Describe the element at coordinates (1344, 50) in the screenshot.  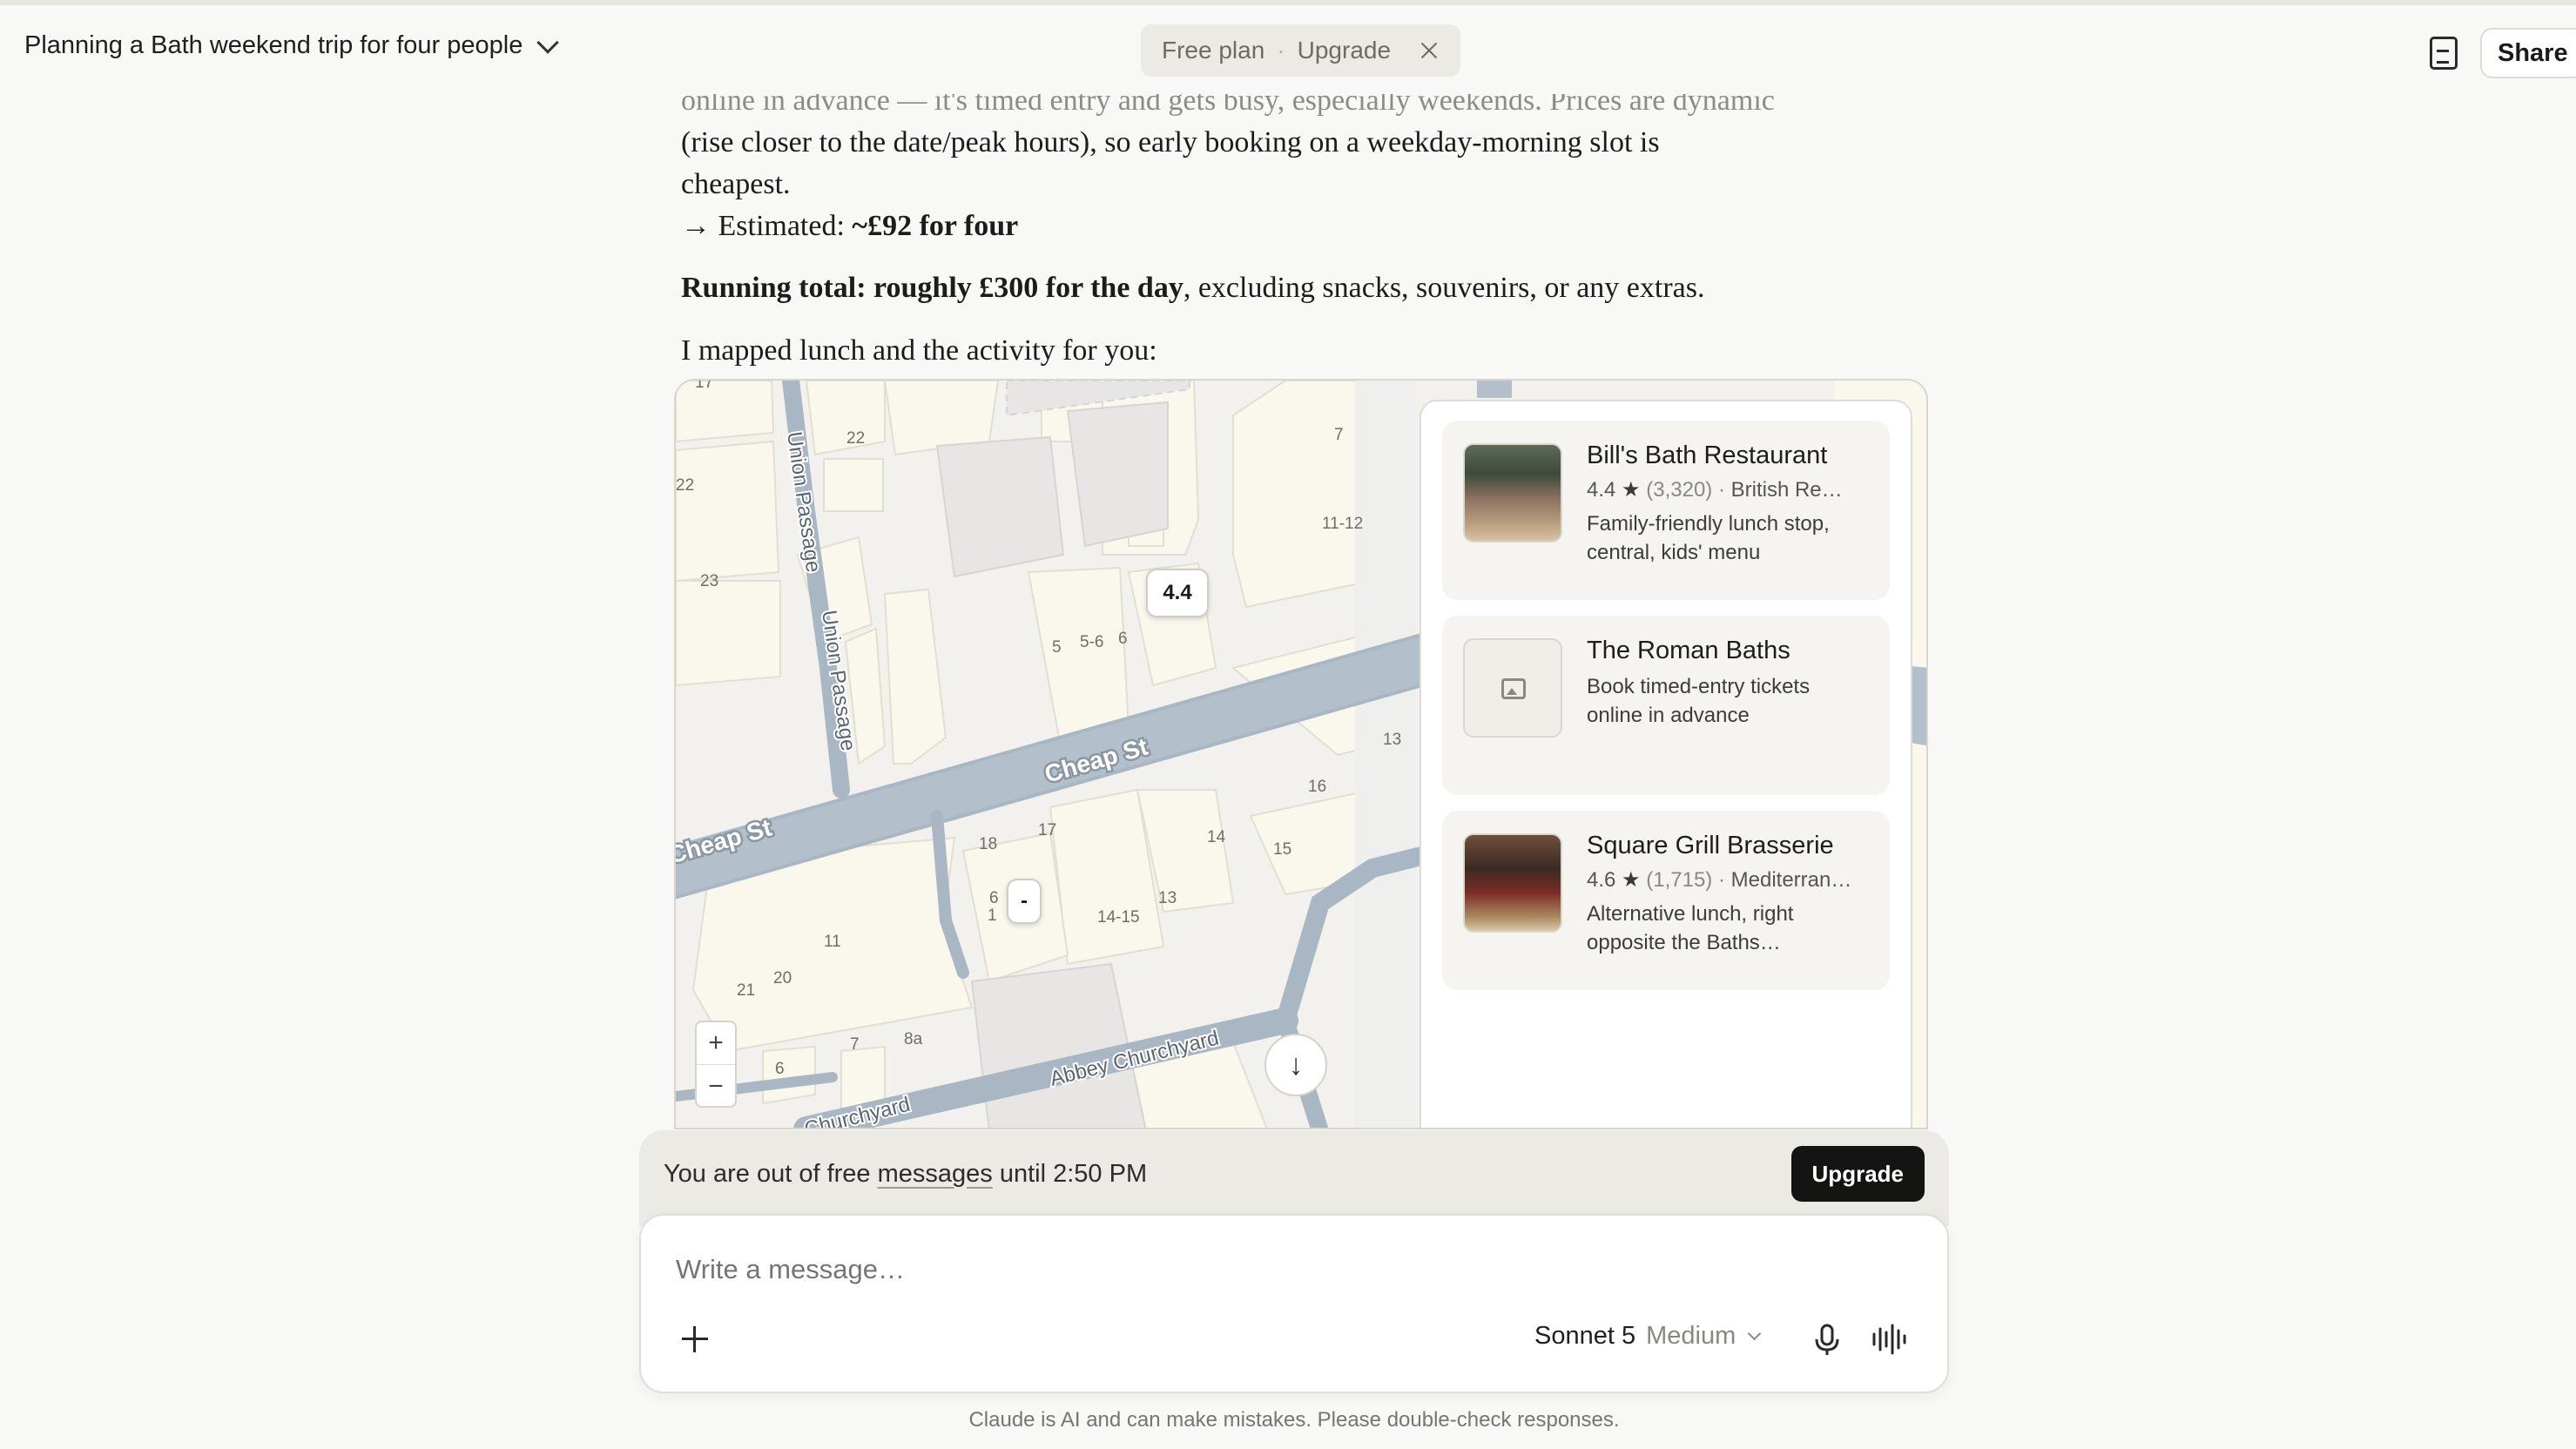
I see `upgrade-link: Upgrade` at that location.